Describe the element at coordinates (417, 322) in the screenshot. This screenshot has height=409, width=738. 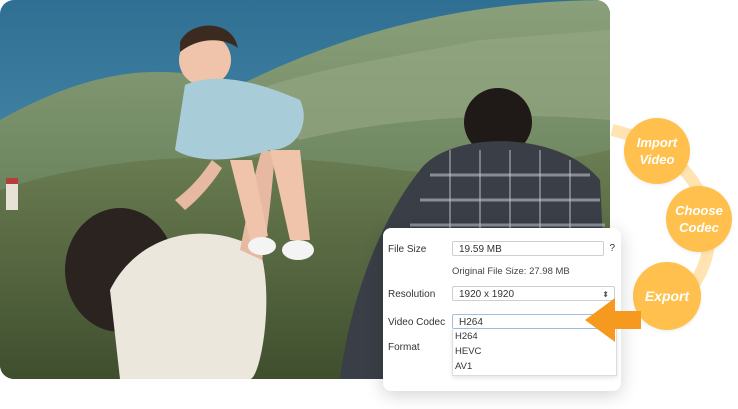
I see `video-codec-label: Video Codec` at that location.